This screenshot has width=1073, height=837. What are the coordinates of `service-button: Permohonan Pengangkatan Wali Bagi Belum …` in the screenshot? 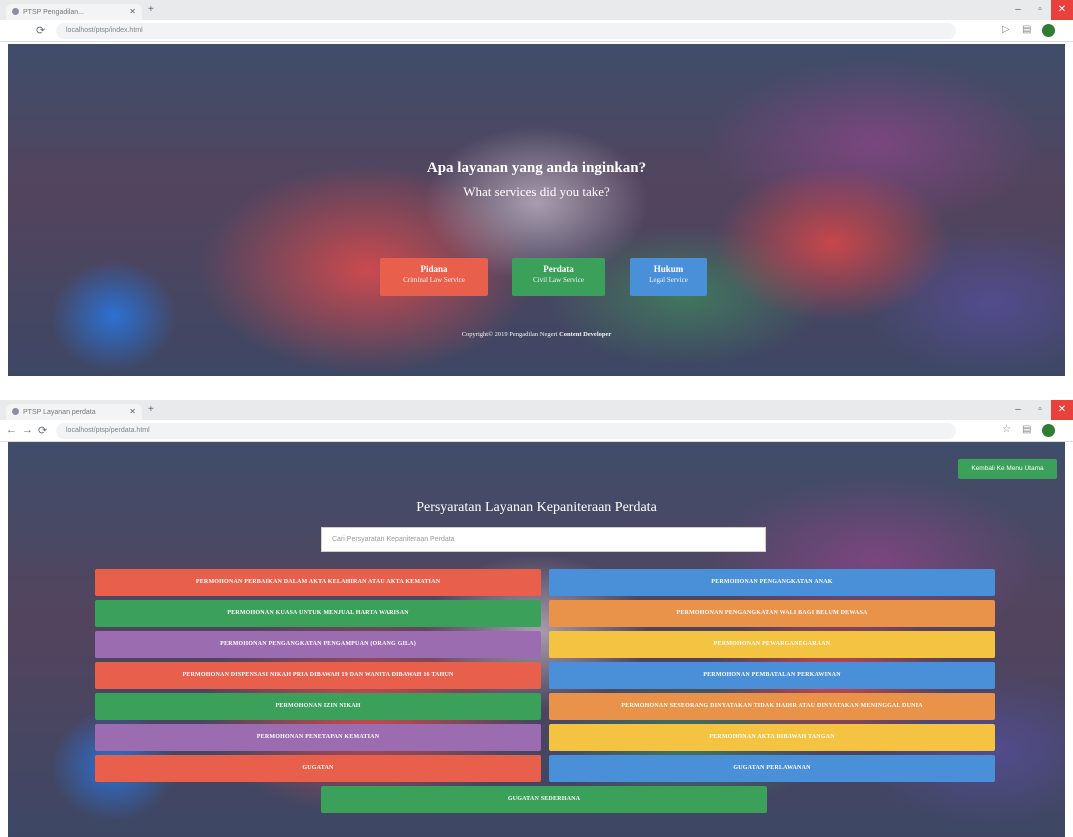 It's located at (772, 613).